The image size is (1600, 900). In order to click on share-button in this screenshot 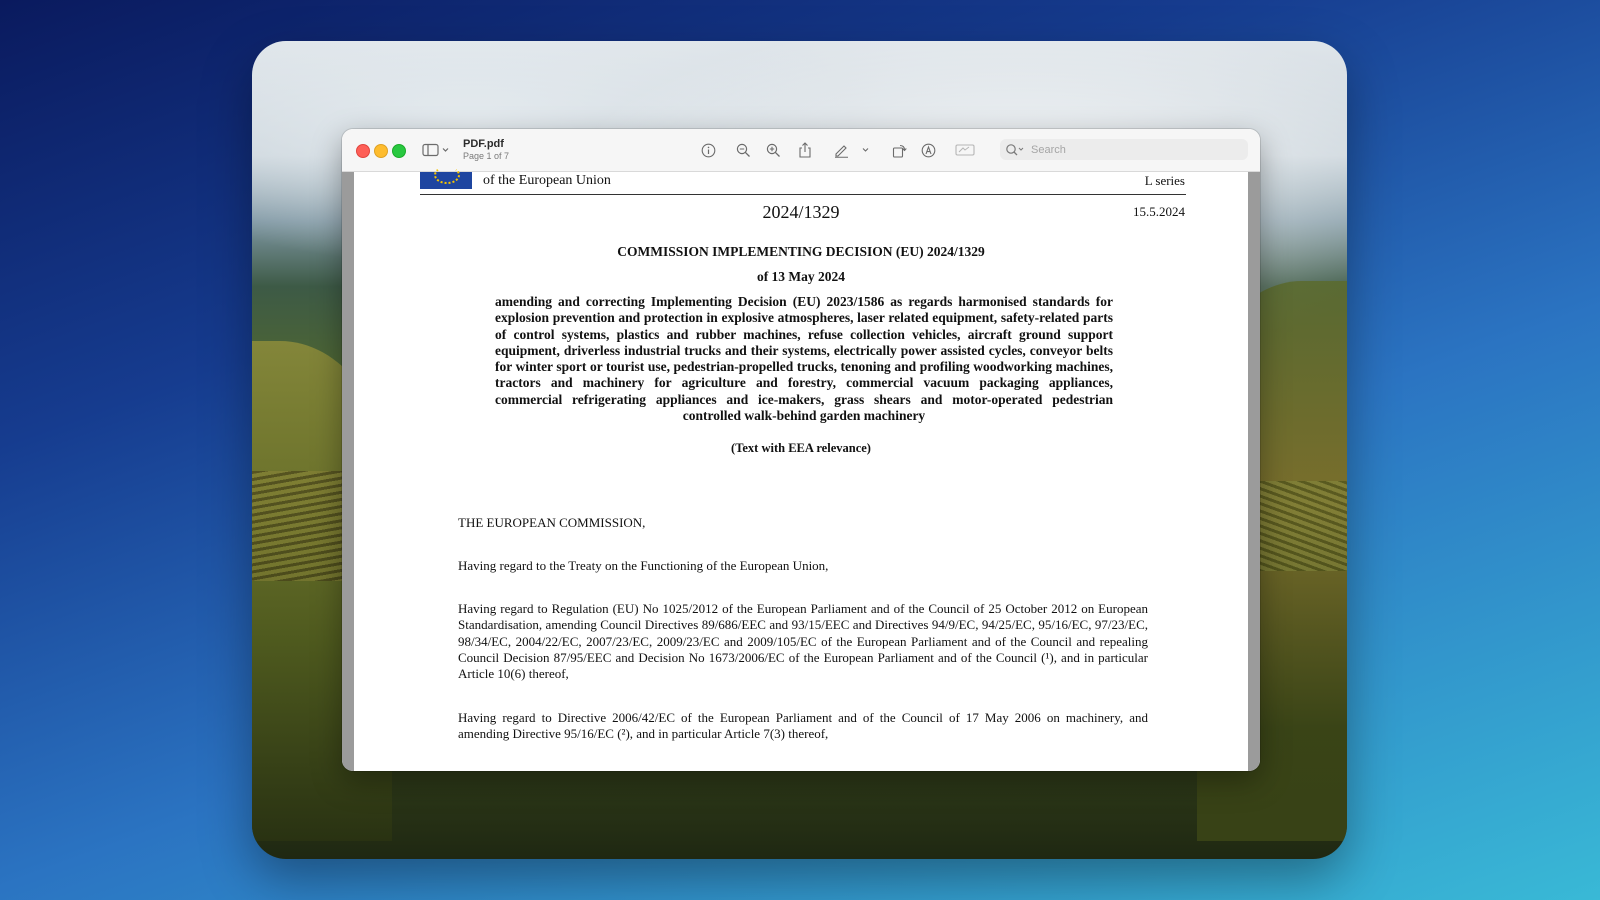, I will do `click(805, 150)`.